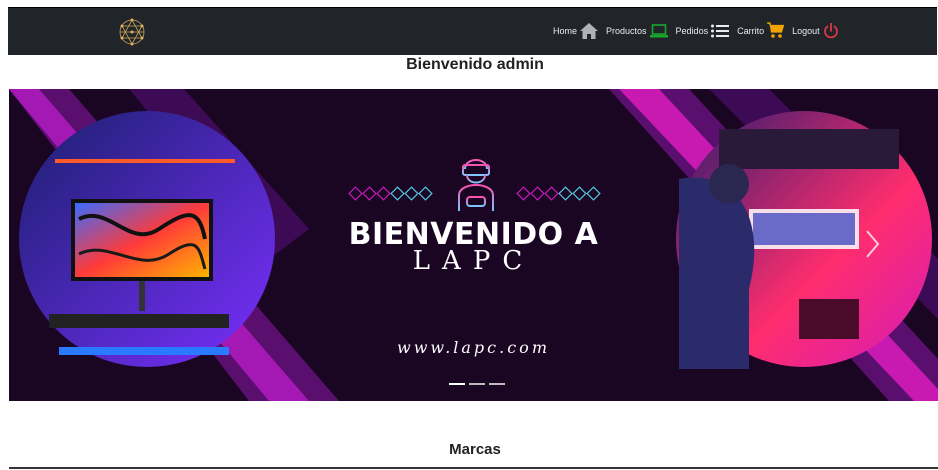  Describe the element at coordinates (626, 30) in the screenshot. I see `nav-productos-label: Productos` at that location.